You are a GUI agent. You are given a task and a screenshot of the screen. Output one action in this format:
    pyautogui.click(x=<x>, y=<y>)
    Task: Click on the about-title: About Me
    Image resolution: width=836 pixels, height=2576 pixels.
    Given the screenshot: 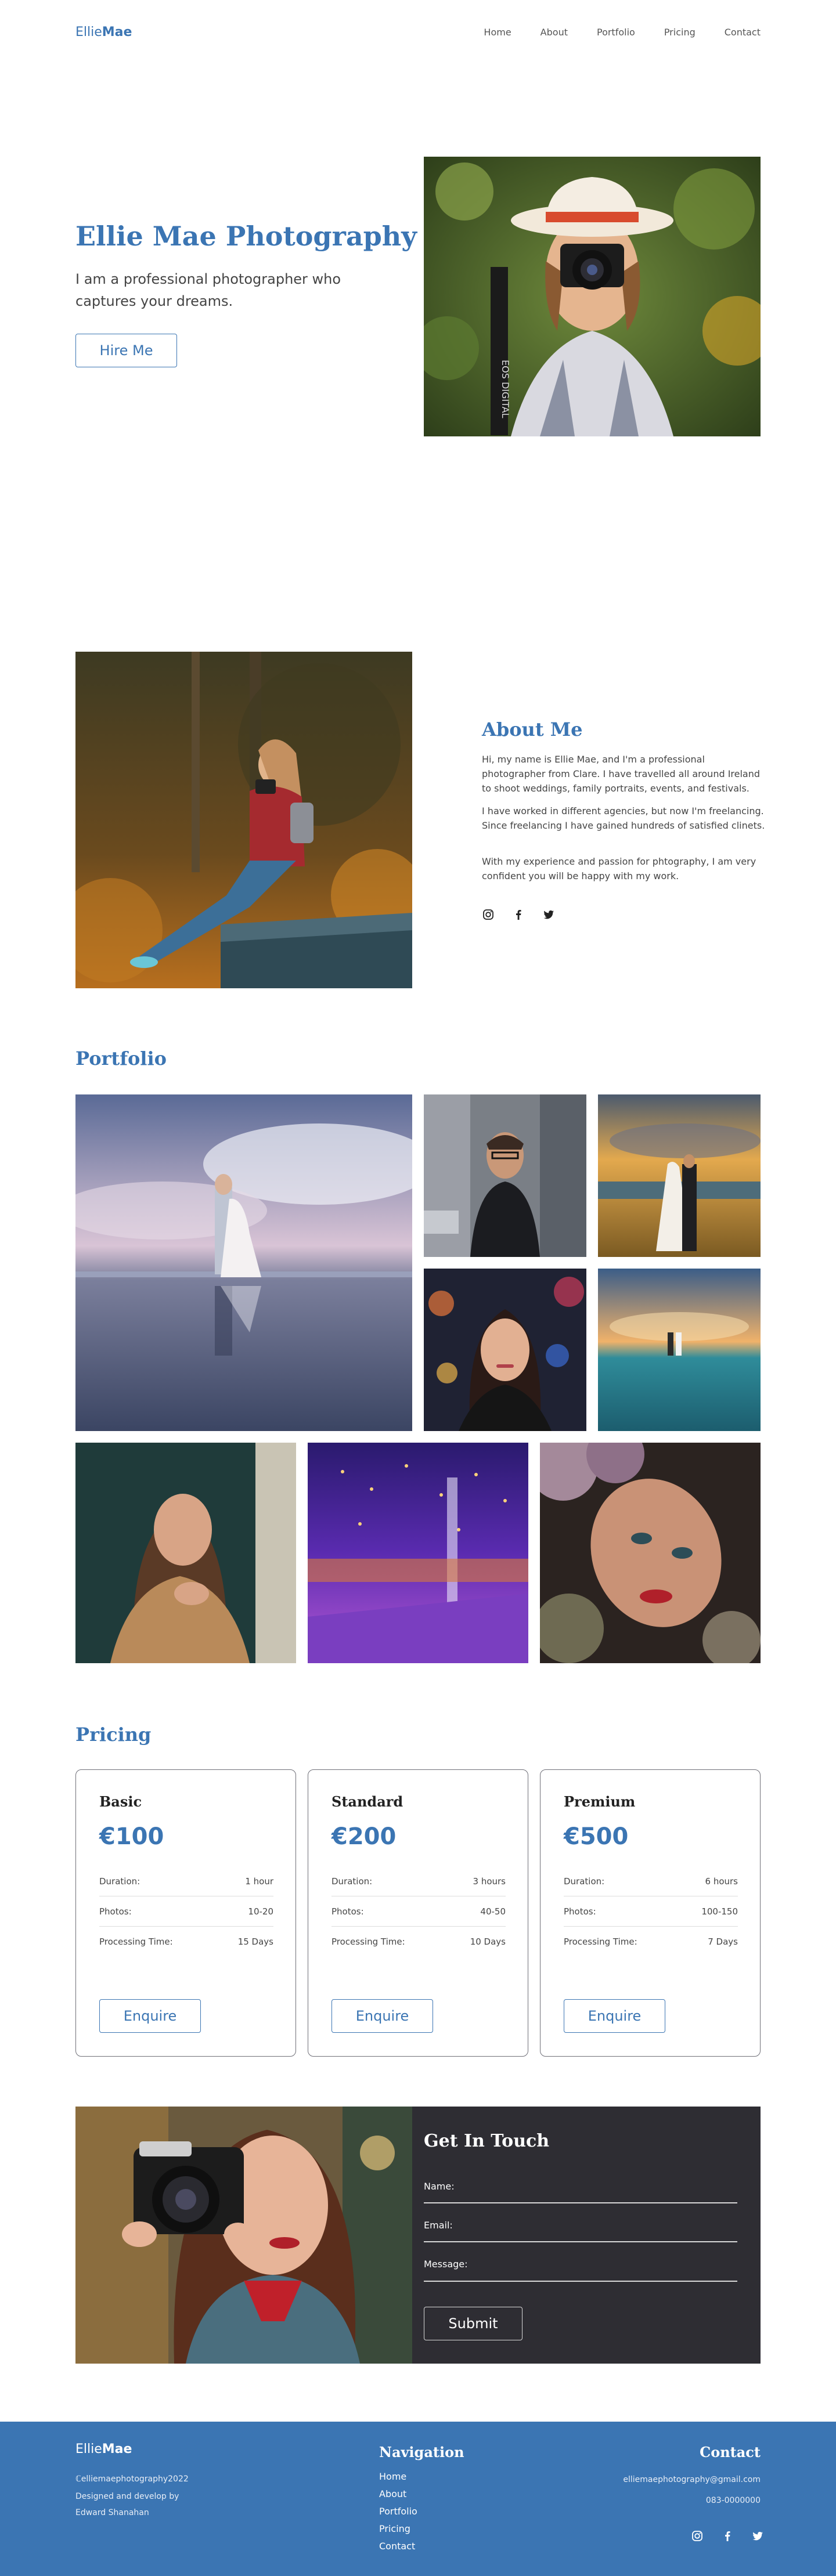 What is the action you would take?
    pyautogui.click(x=533, y=729)
    